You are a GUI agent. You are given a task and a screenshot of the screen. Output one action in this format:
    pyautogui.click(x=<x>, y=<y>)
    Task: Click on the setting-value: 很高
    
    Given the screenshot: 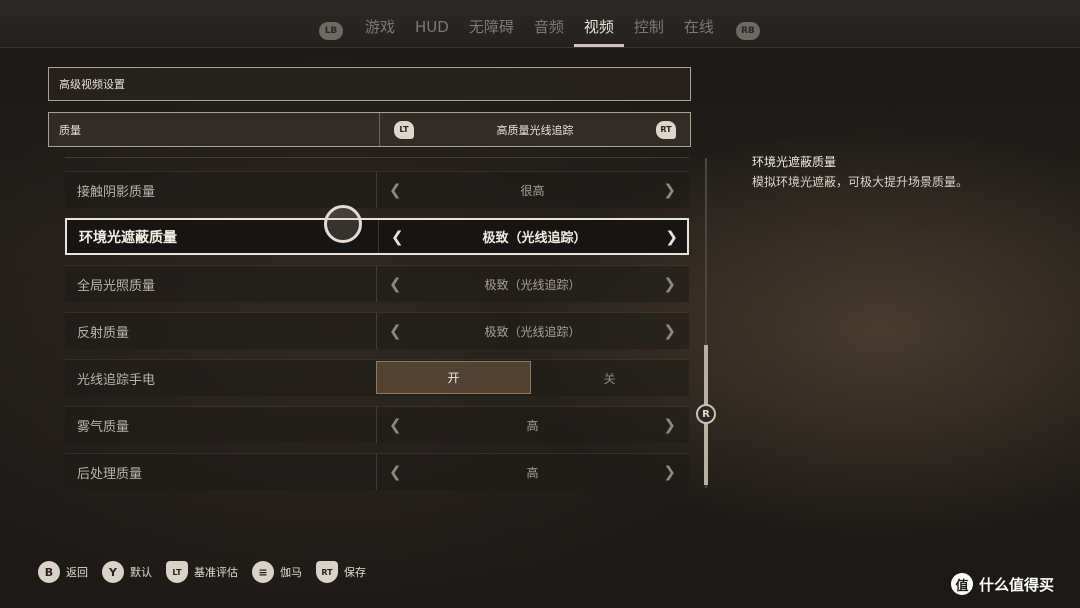 What is the action you would take?
    pyautogui.click(x=532, y=190)
    